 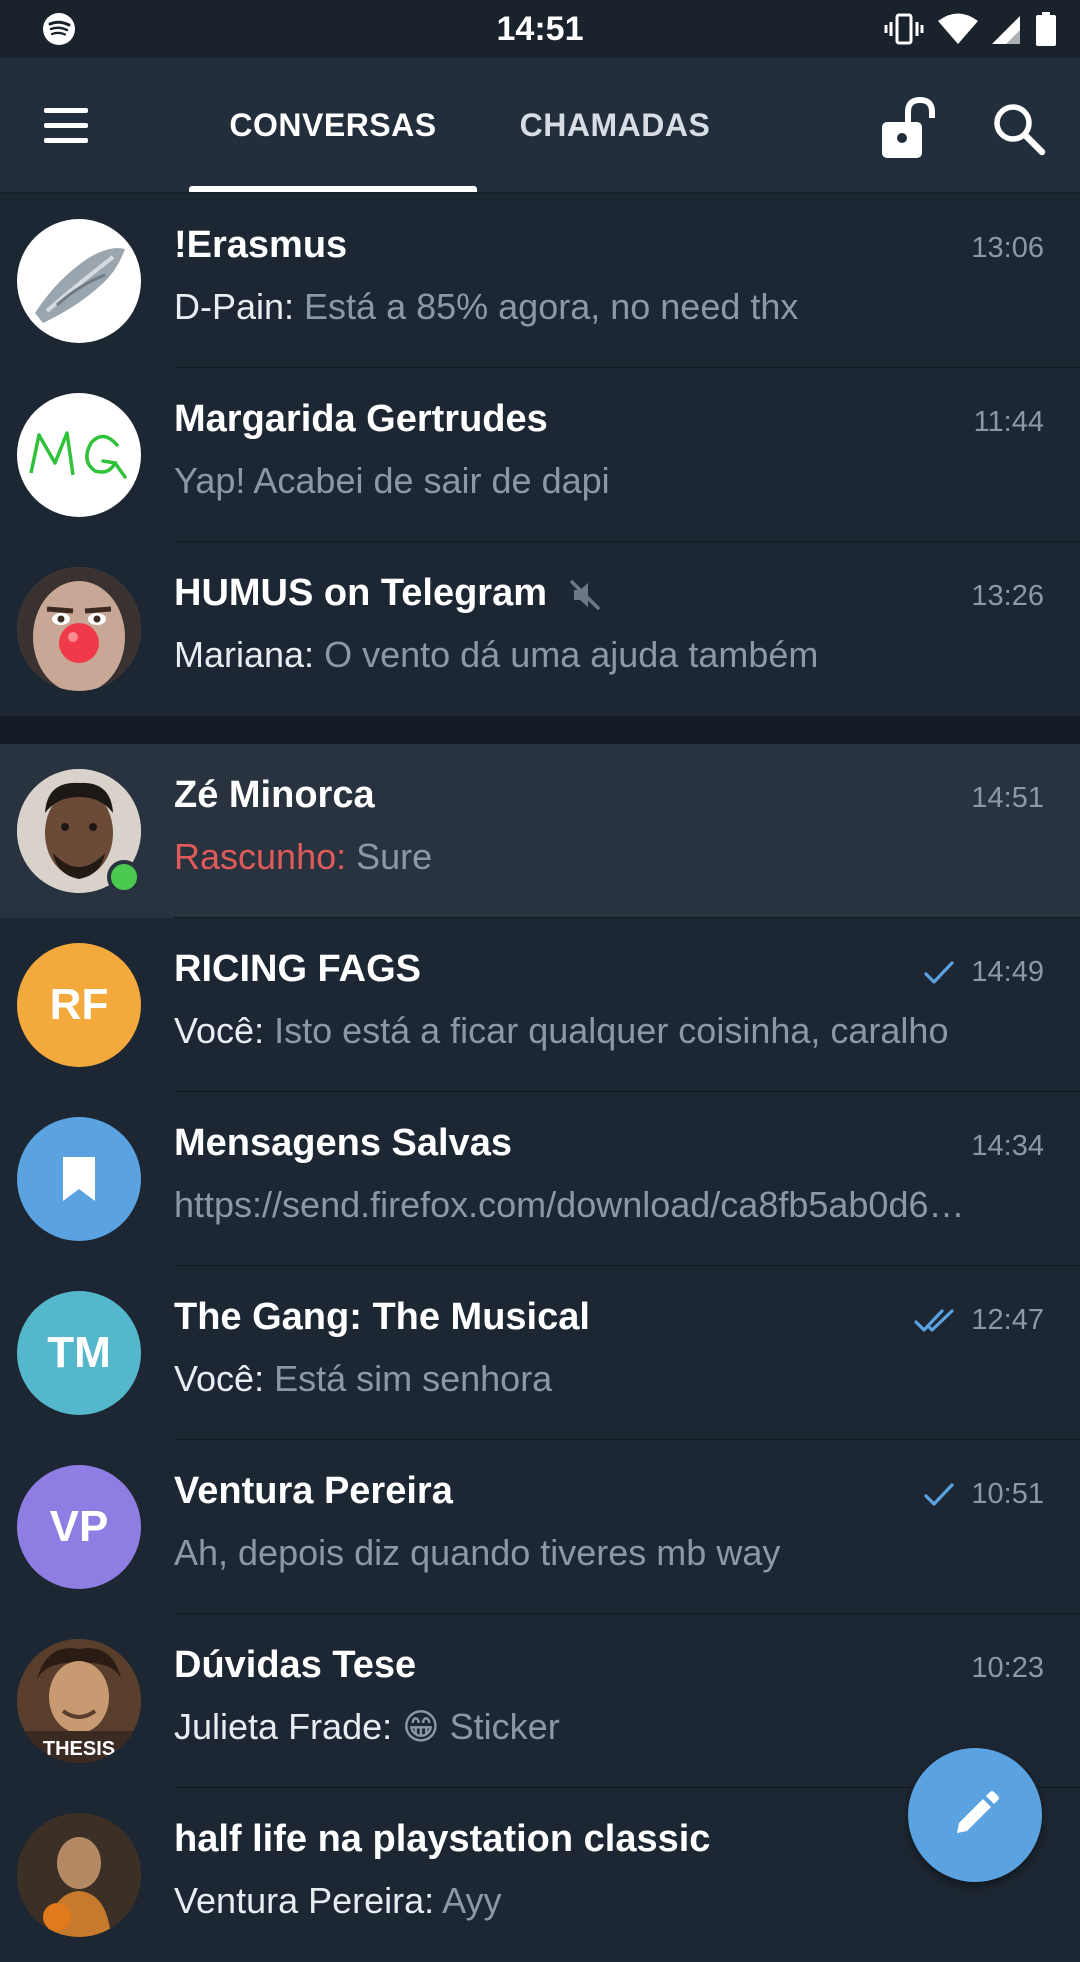 I want to click on vibrate-icon, so click(x=904, y=29).